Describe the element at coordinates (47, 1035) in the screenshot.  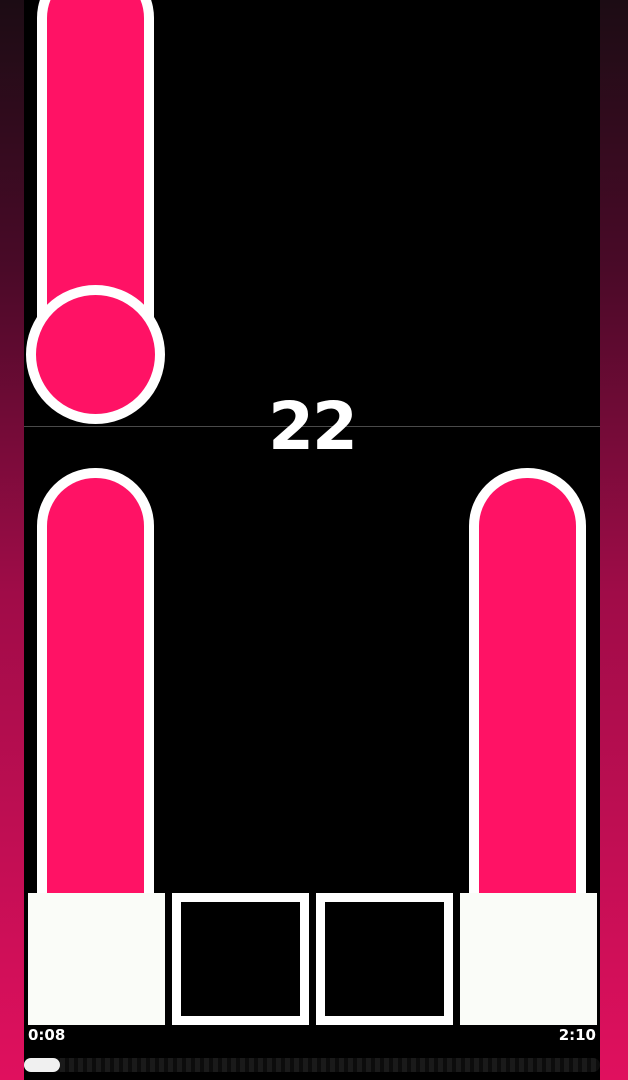
I see `elapsed-time: 0:08` at that location.